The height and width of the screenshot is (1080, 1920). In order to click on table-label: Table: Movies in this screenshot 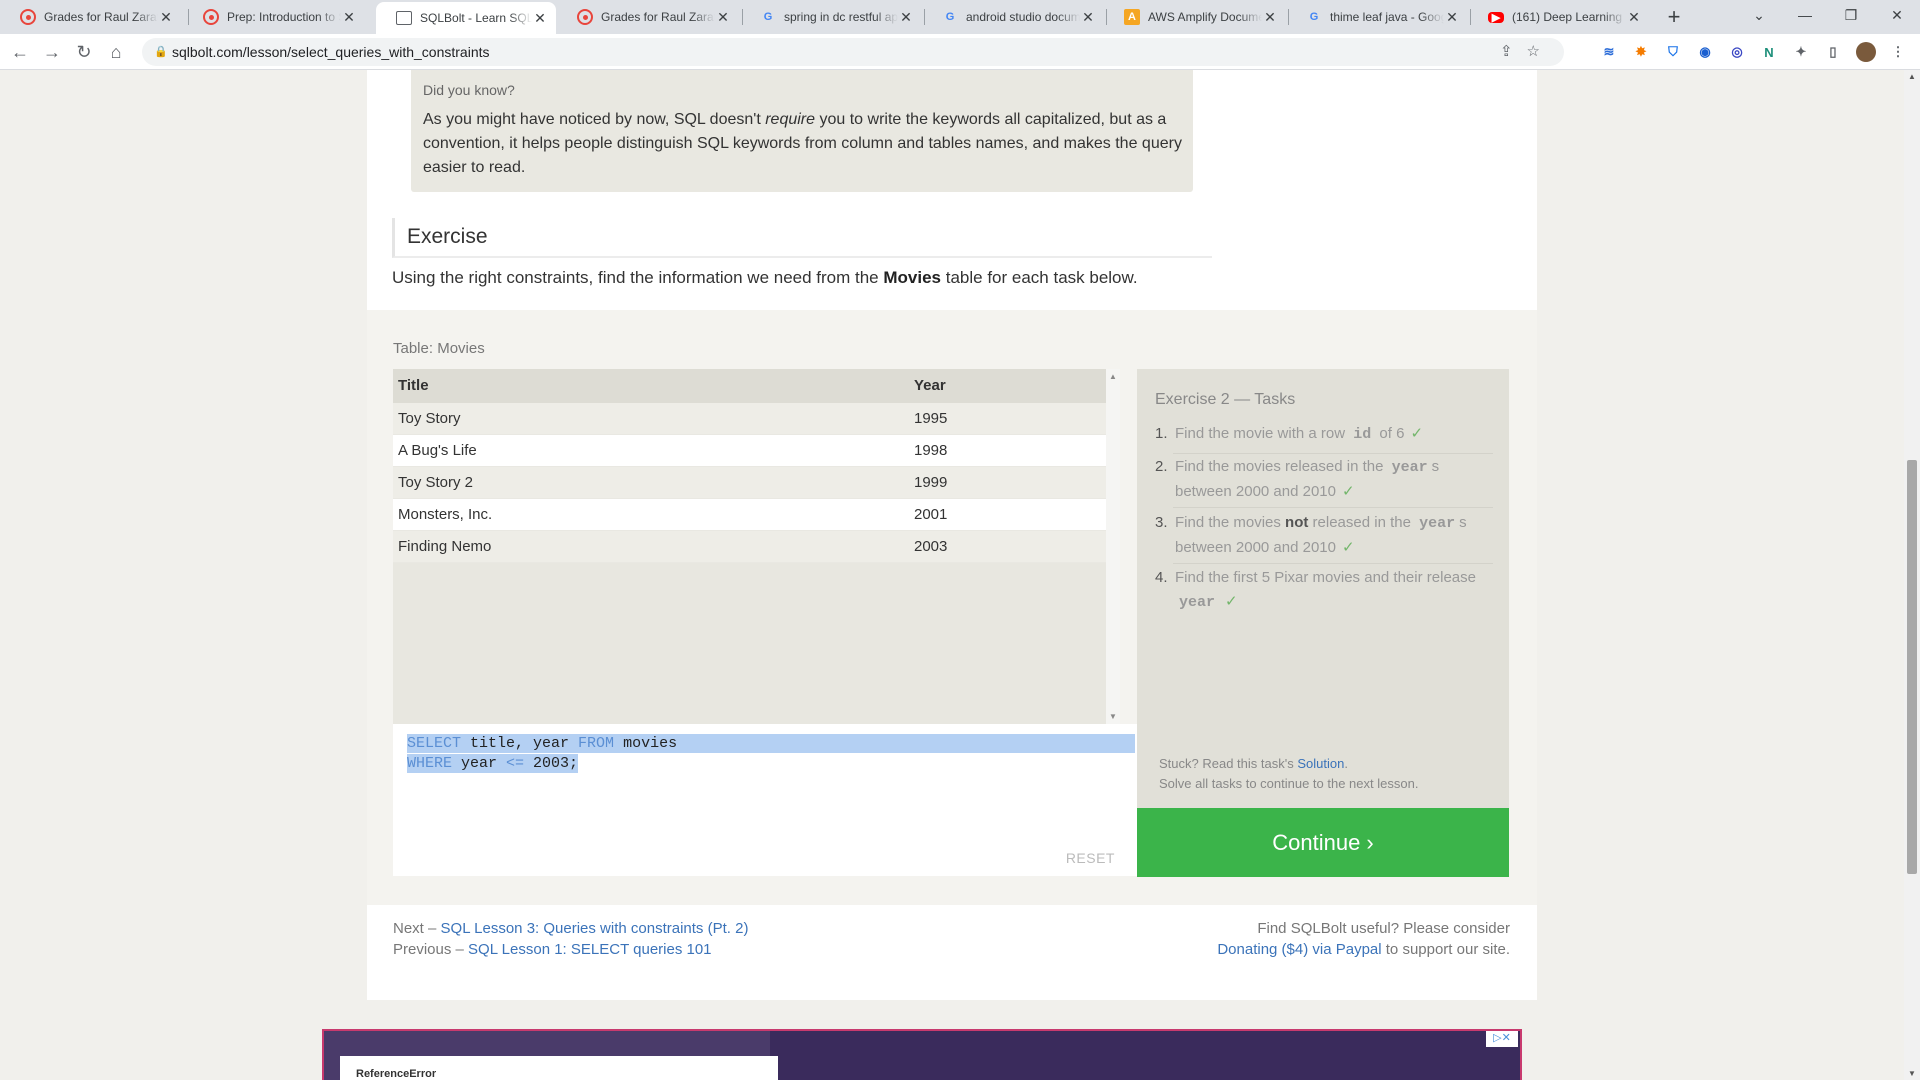, I will do `click(439, 348)`.